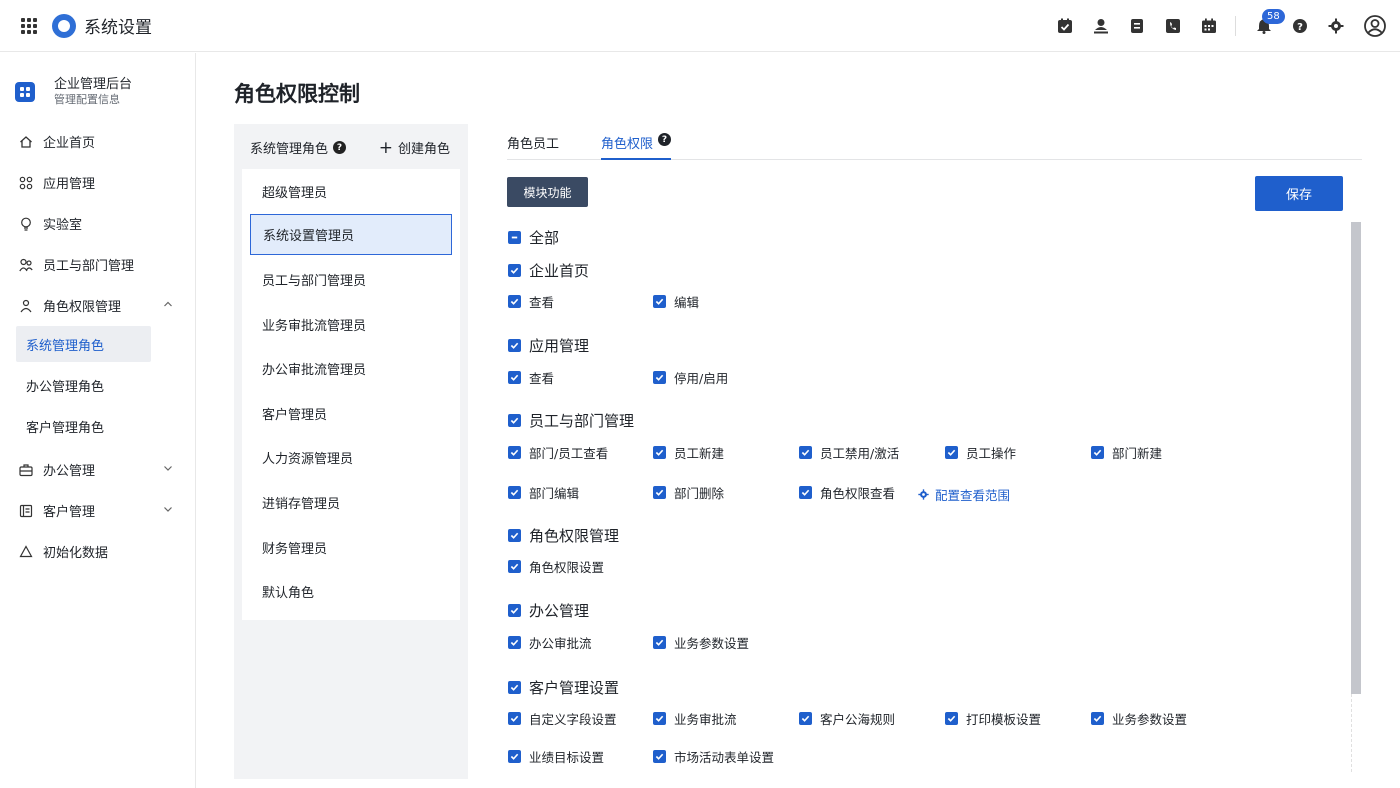  Describe the element at coordinates (351, 457) in the screenshot. I see `role-item: 人力资源管理员` at that location.